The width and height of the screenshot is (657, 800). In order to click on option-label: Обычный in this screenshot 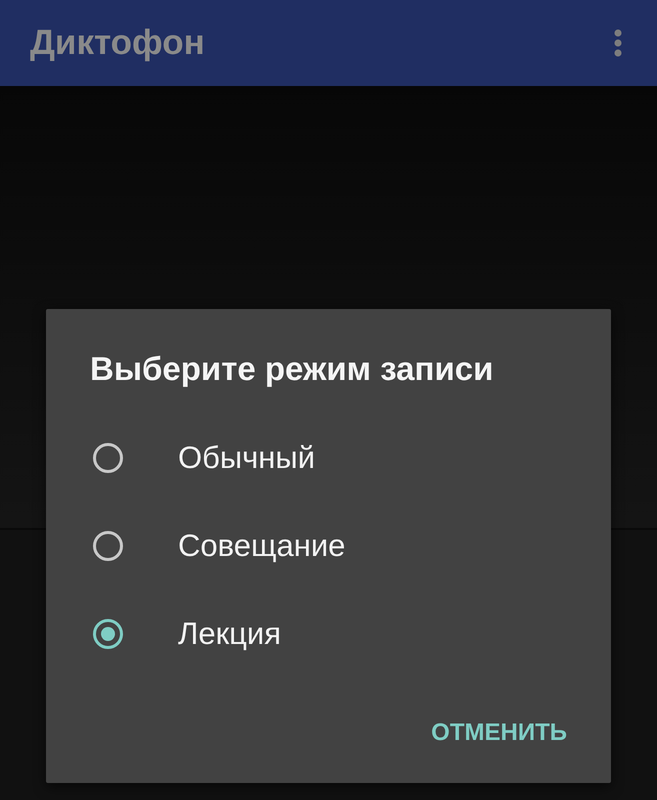, I will do `click(247, 458)`.